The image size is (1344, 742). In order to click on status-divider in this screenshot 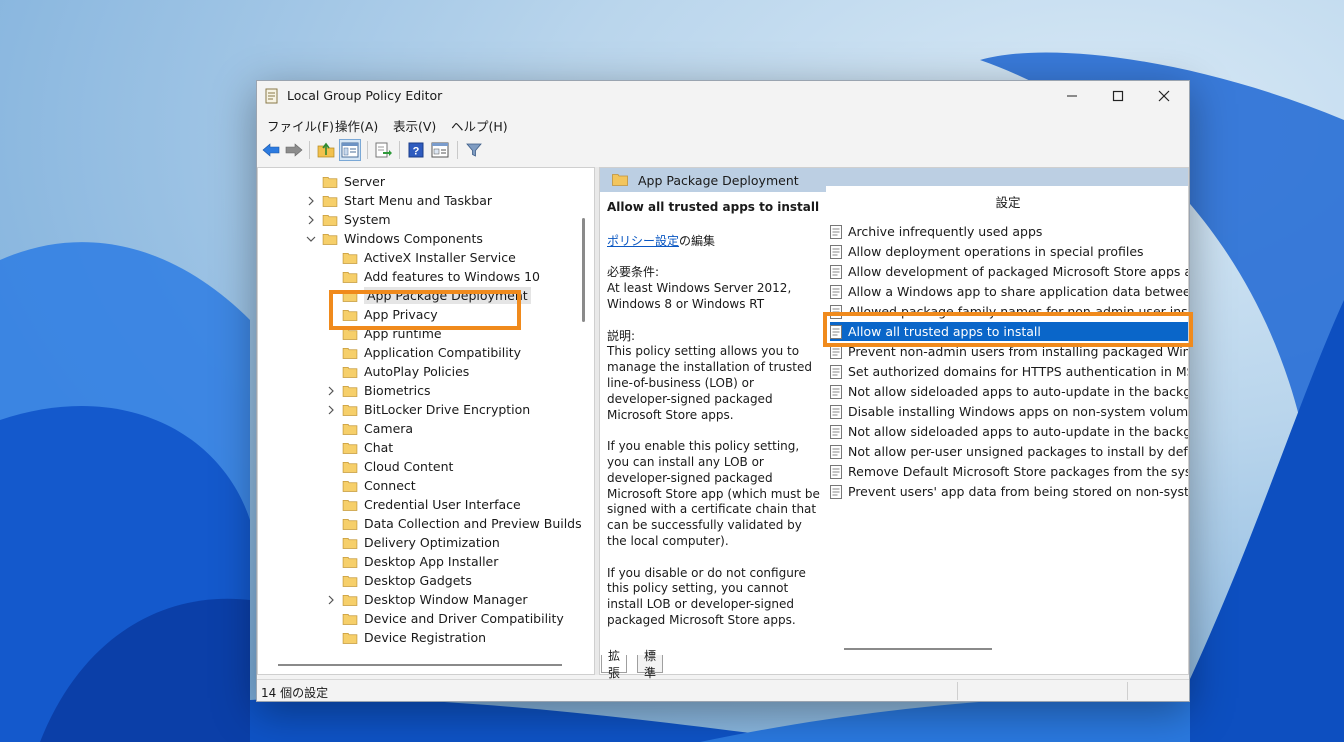, I will do `click(1127, 691)`.